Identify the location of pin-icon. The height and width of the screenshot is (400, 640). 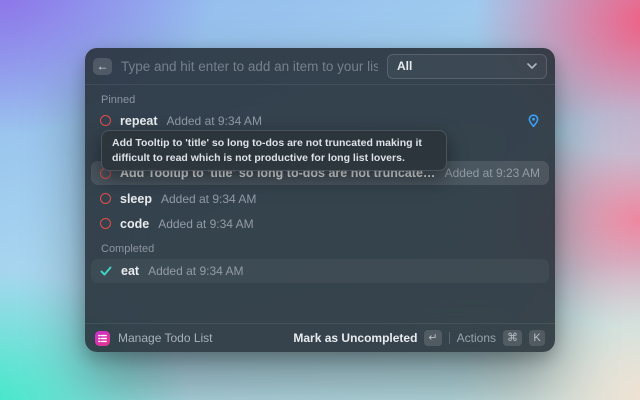
(533, 120).